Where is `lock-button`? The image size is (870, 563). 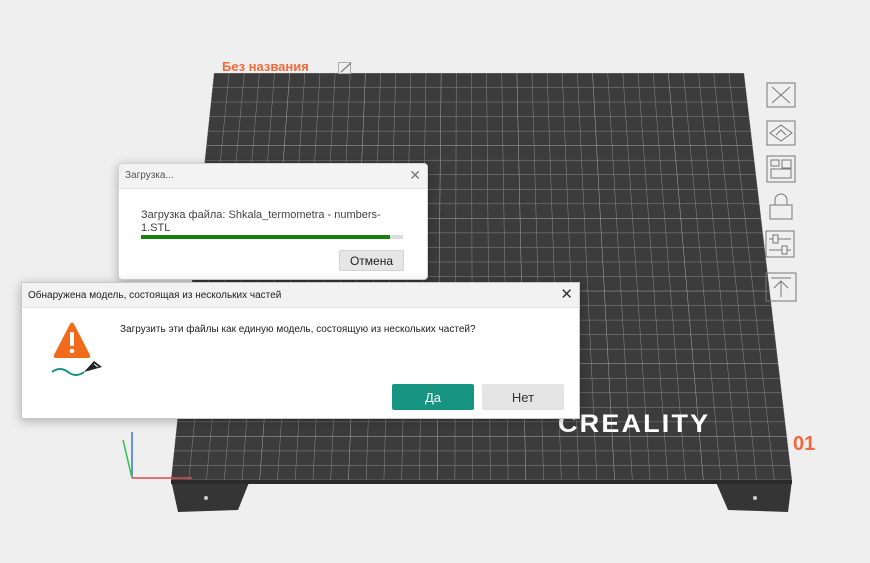
lock-button is located at coordinates (781, 207).